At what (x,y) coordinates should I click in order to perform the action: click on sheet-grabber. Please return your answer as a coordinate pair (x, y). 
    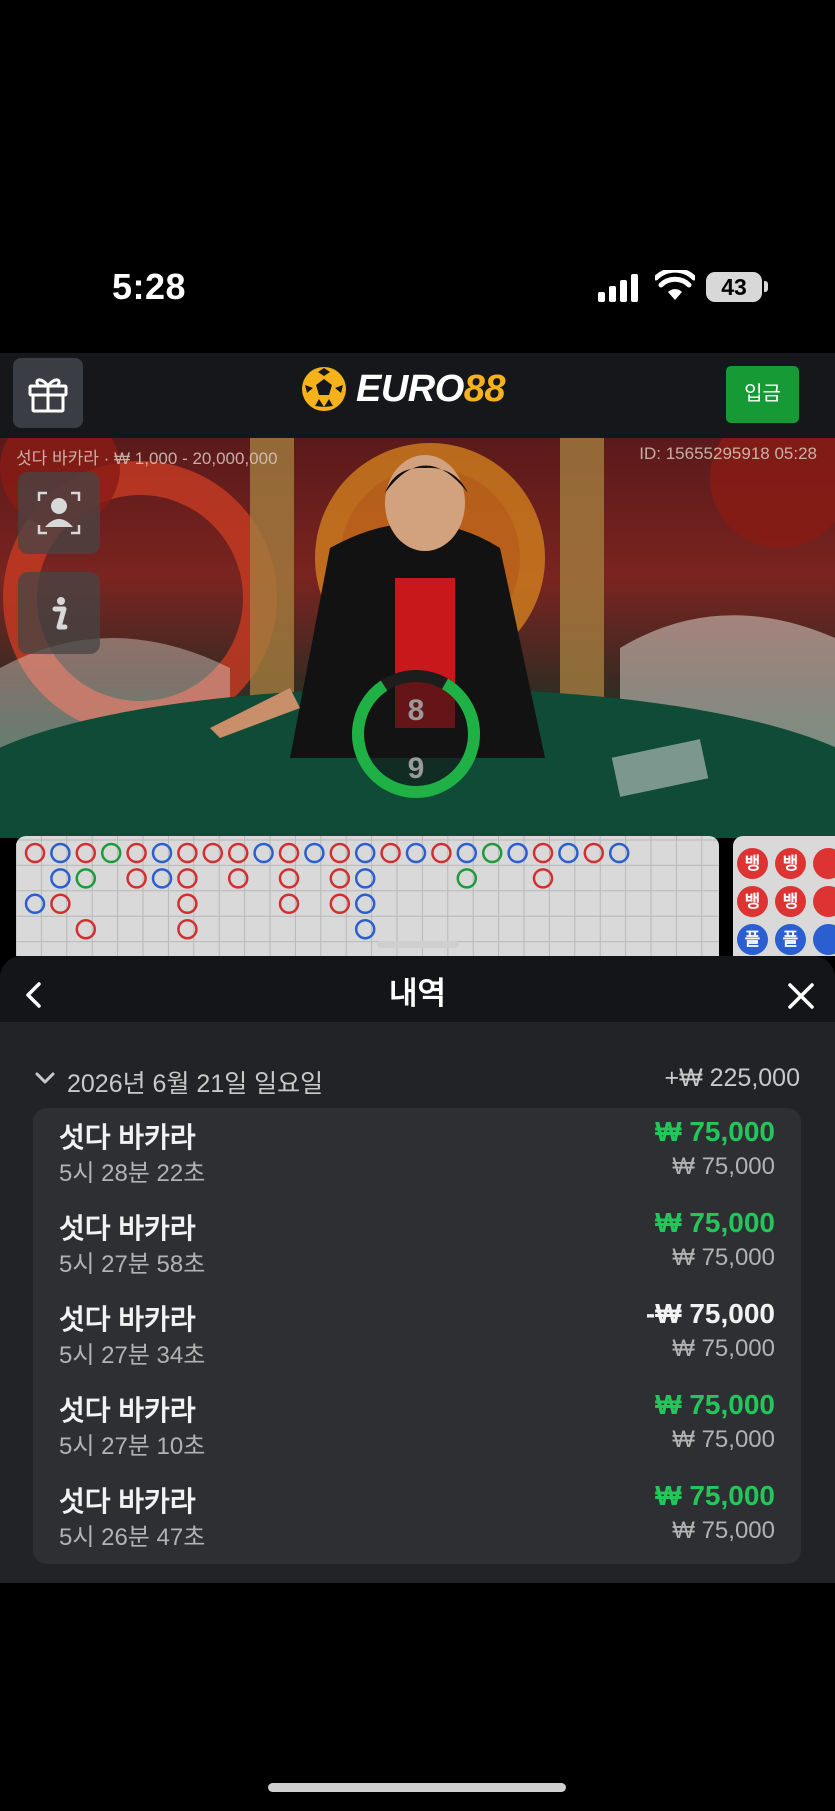
    Looking at the image, I should click on (418, 944).